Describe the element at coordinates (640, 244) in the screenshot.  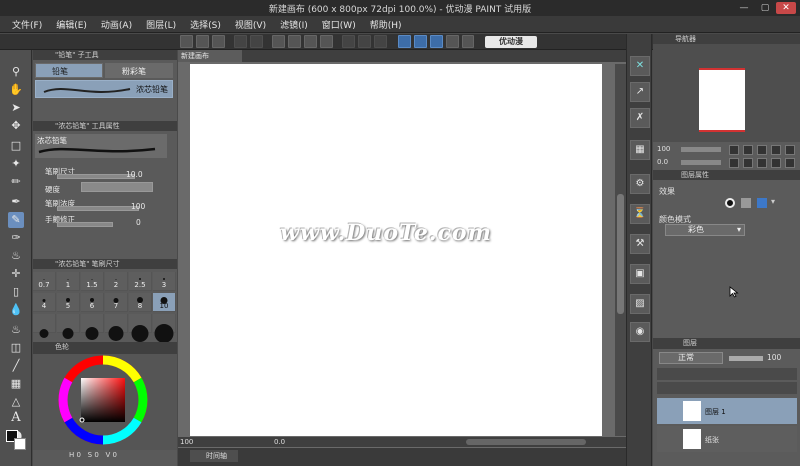
I see `tool-icon: ⚒` at that location.